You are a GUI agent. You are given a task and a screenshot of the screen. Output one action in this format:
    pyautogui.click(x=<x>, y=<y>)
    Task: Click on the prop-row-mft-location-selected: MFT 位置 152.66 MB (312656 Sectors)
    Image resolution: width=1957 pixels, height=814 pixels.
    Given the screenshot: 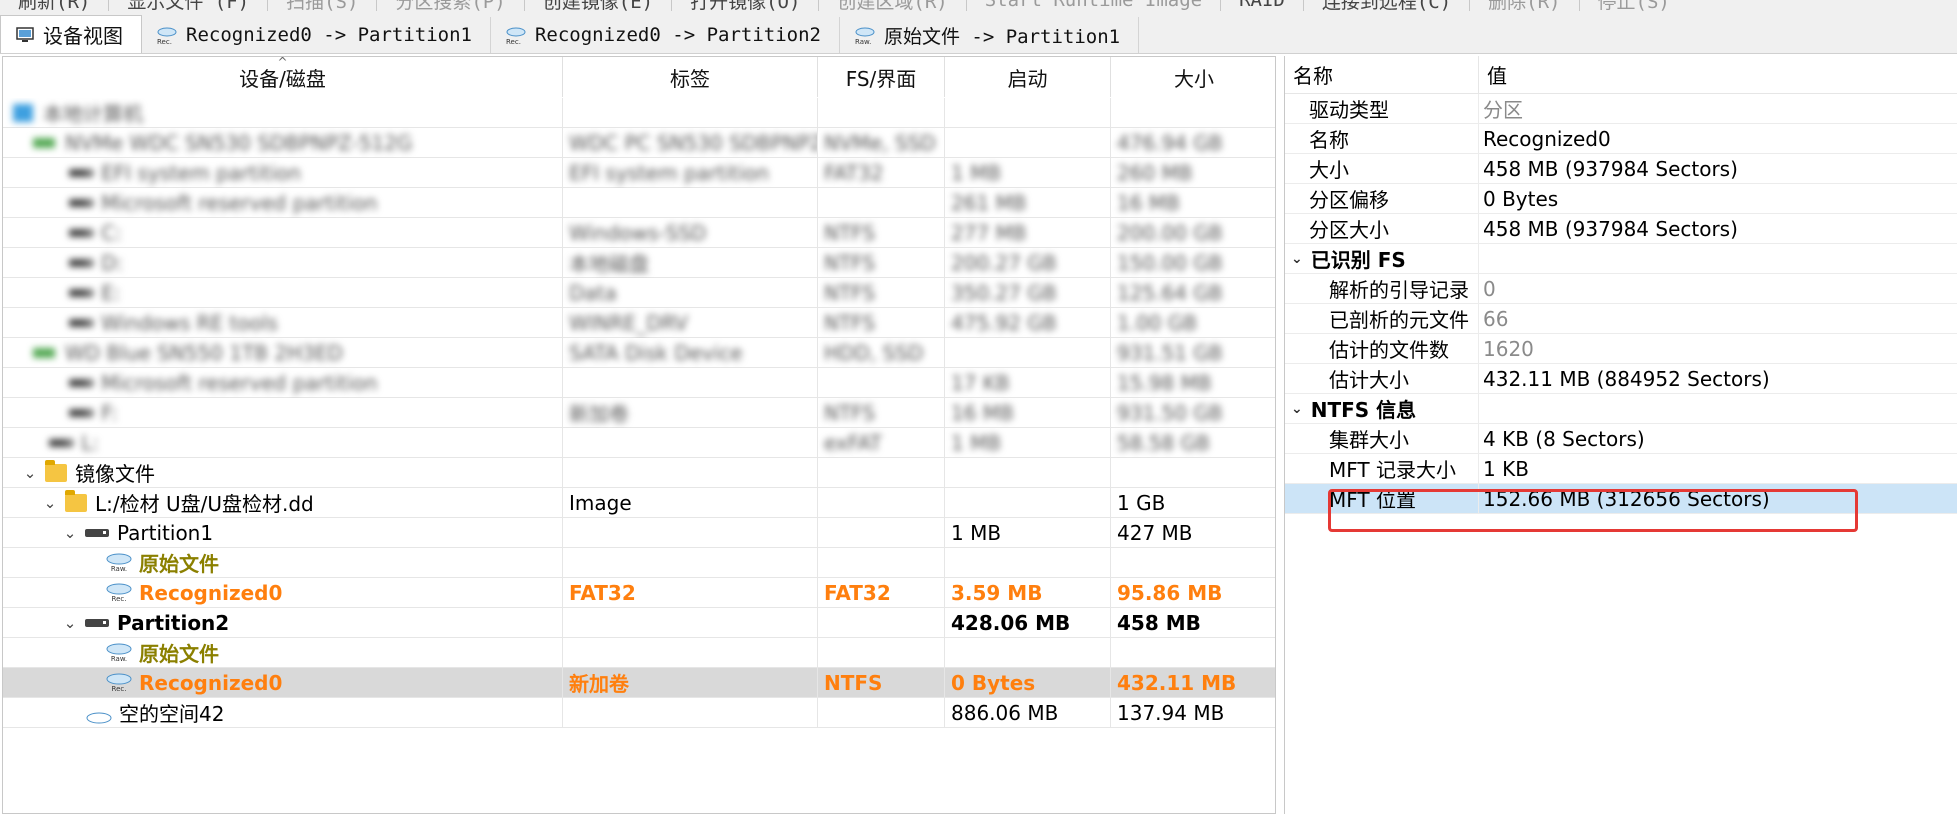 What is the action you would take?
    pyautogui.click(x=1621, y=498)
    